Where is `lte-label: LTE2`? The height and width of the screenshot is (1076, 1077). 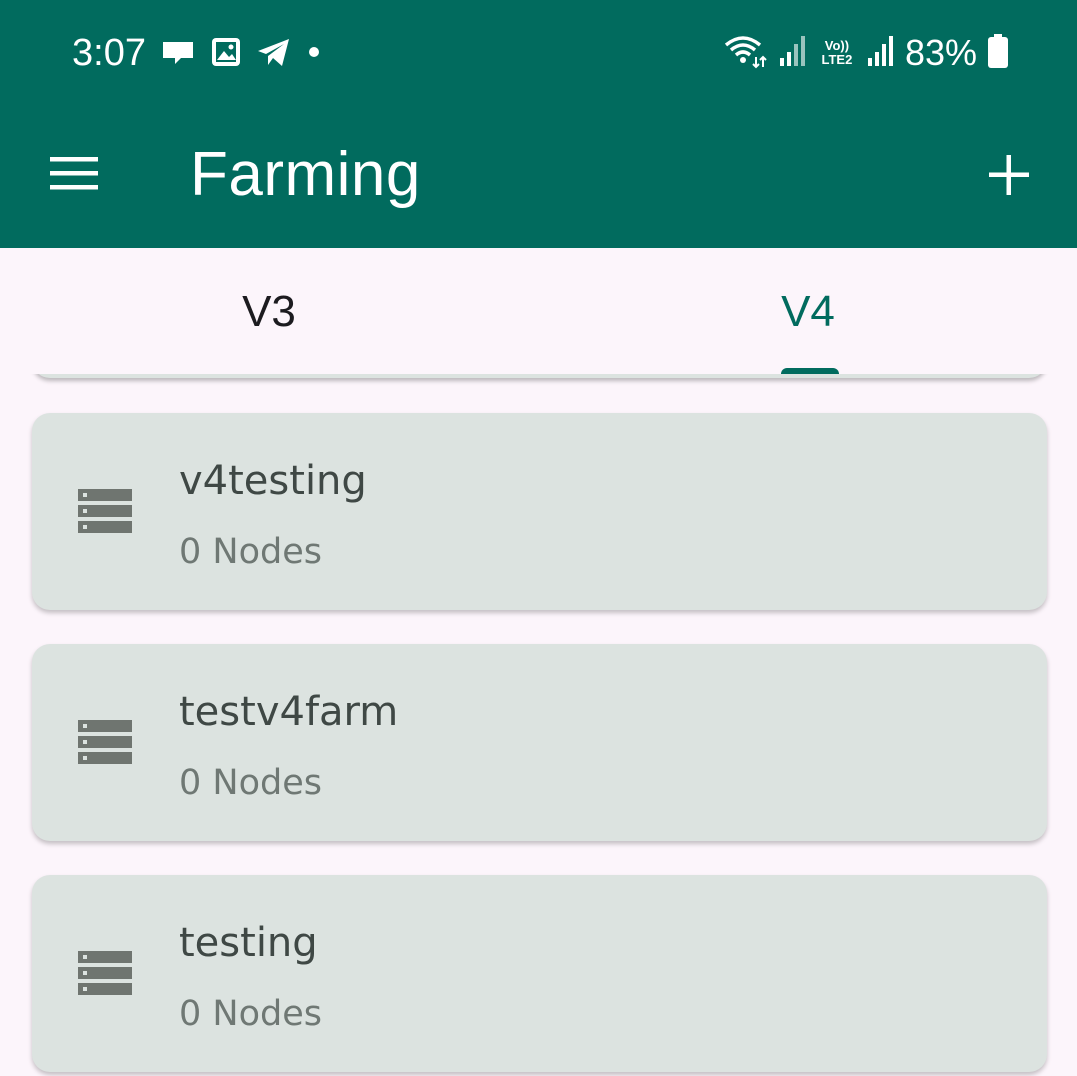 lte-label: LTE2 is located at coordinates (837, 59).